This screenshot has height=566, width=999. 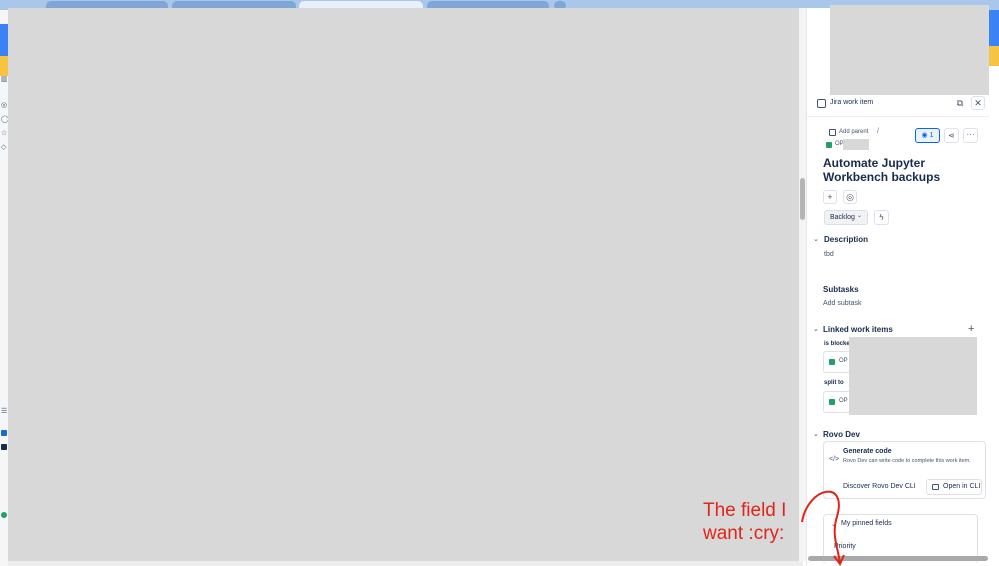 I want to click on open-in-cli-button: Open in CLI, so click(x=954, y=487).